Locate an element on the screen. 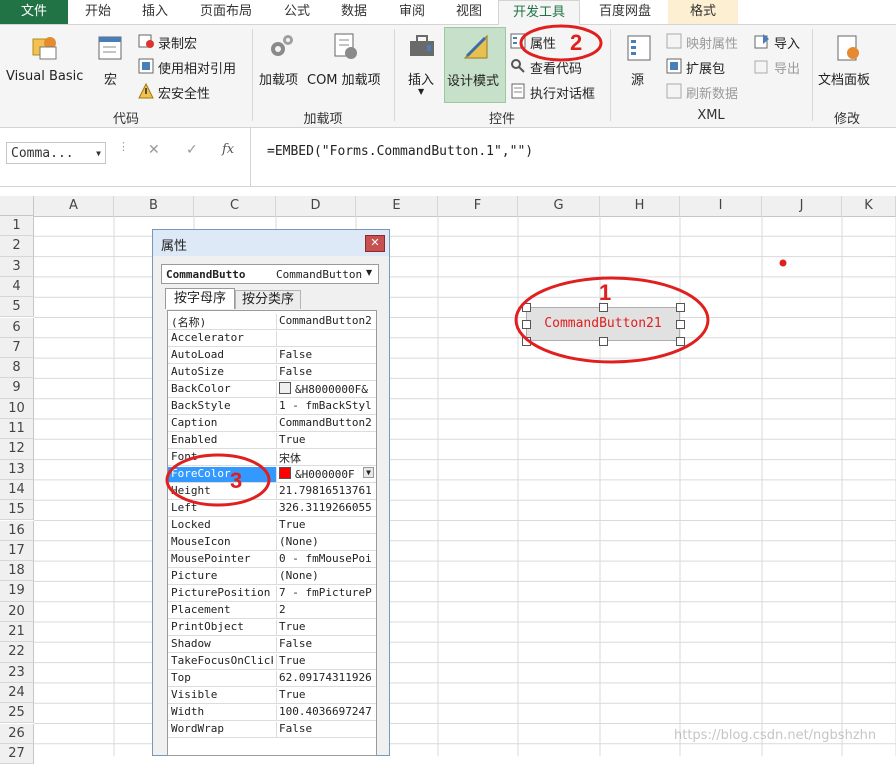 The image size is (896, 764). annotation-label-2: 2 is located at coordinates (576, 42).